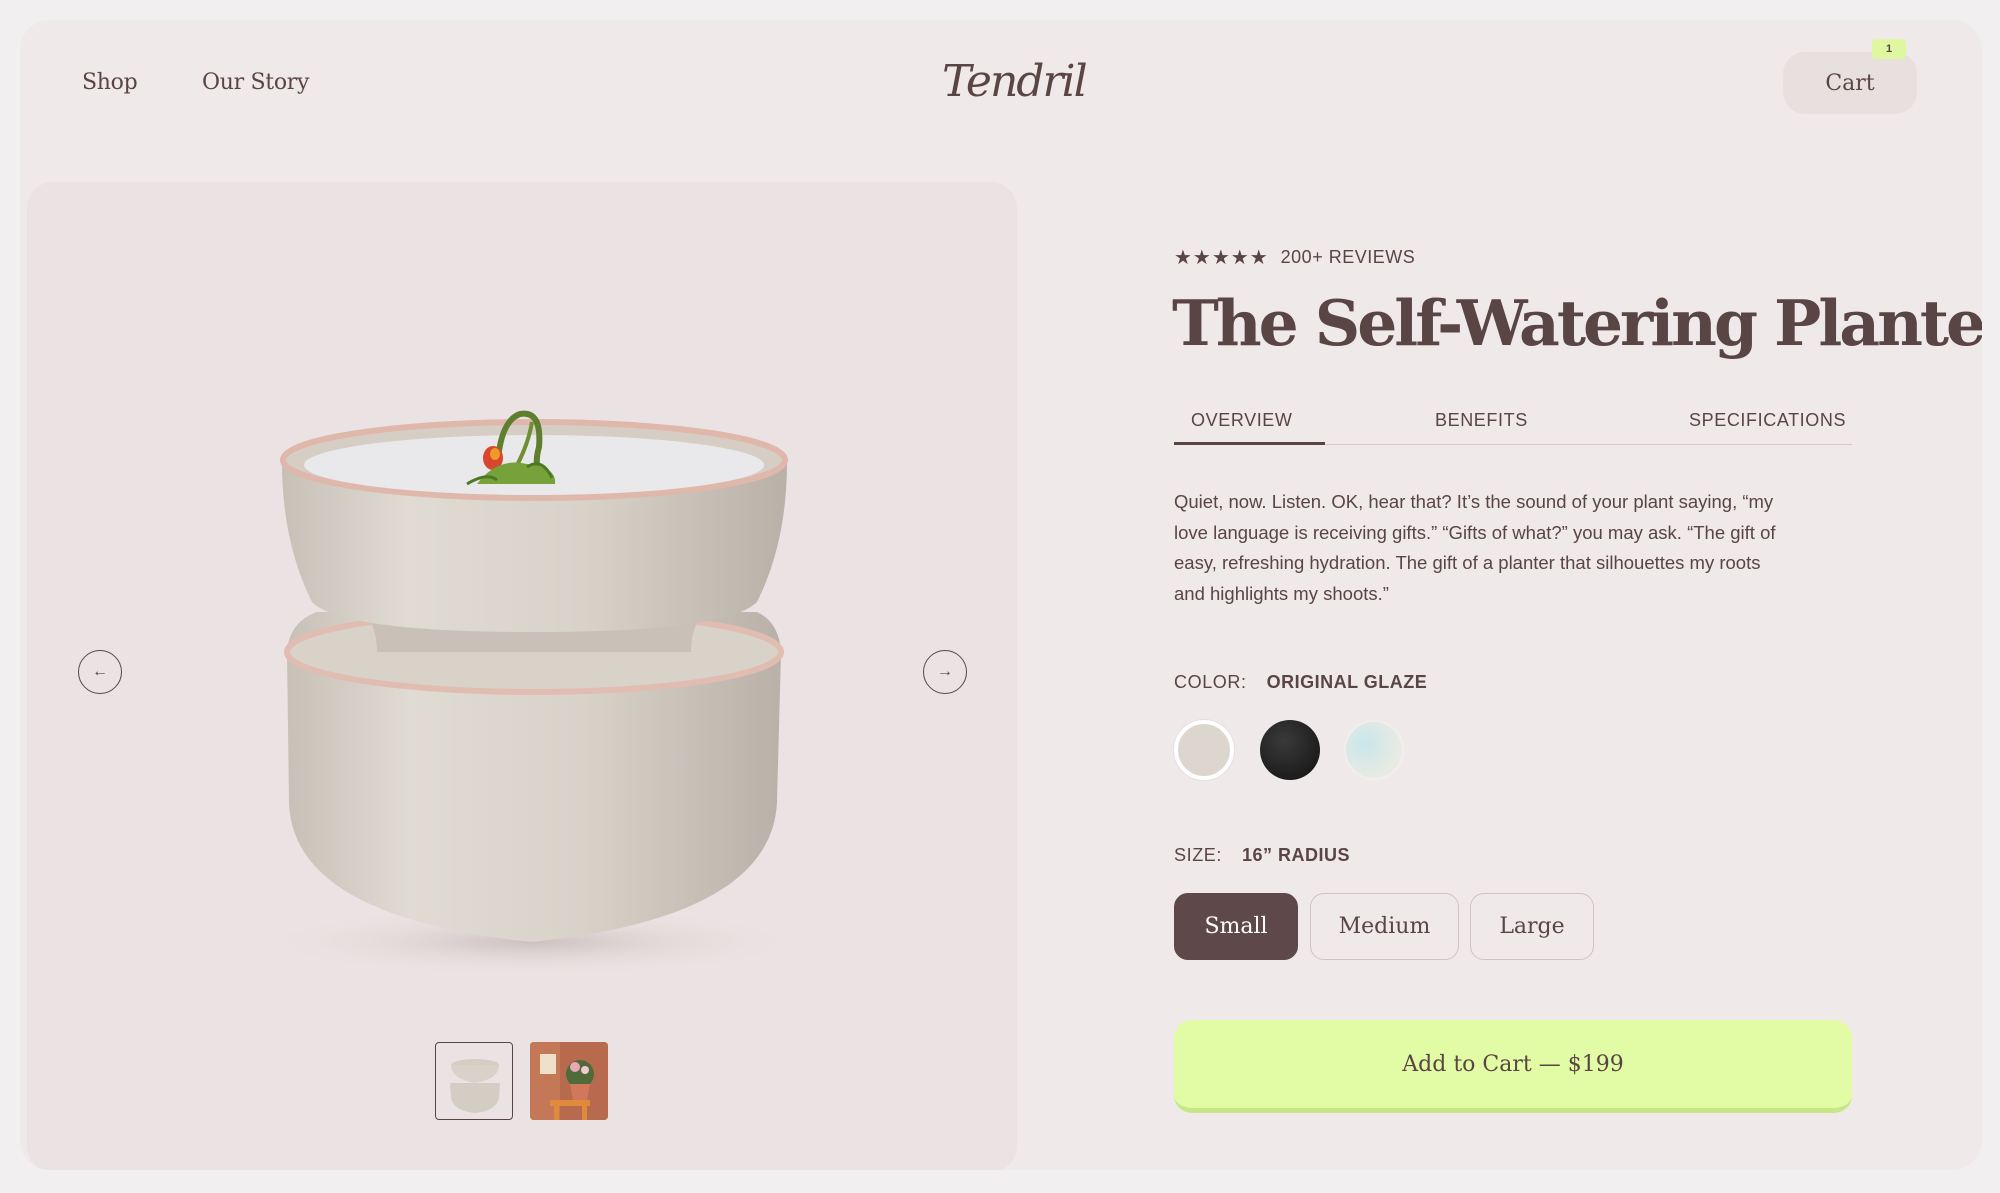 The height and width of the screenshot is (1193, 2000). What do you see at coordinates (1242, 420) in the screenshot?
I see `tab-overview: OVERVIEW` at bounding box center [1242, 420].